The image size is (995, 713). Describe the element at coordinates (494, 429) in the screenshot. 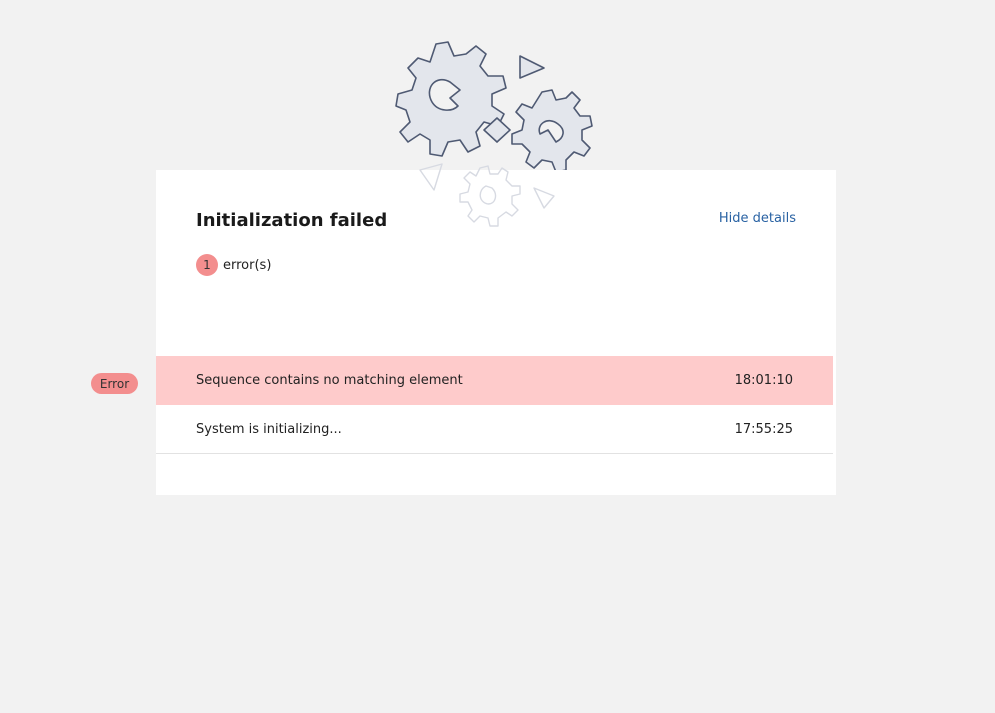

I see `log-row-info: System is initializing... 17:55:25` at that location.